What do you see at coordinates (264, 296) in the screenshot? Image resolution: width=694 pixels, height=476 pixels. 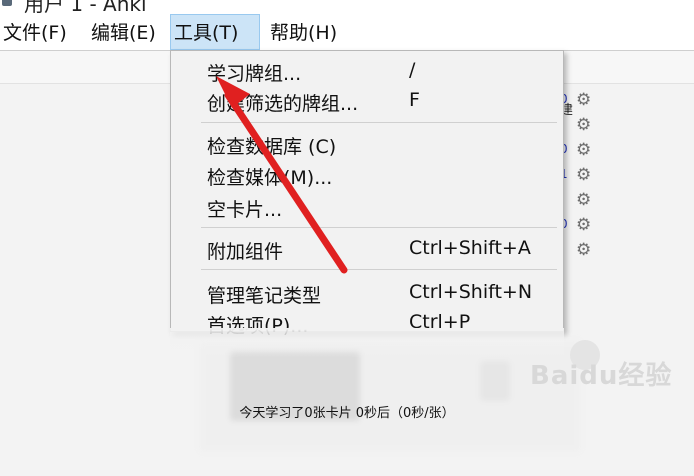 I see `menu-item-label: 管理笔记类型` at bounding box center [264, 296].